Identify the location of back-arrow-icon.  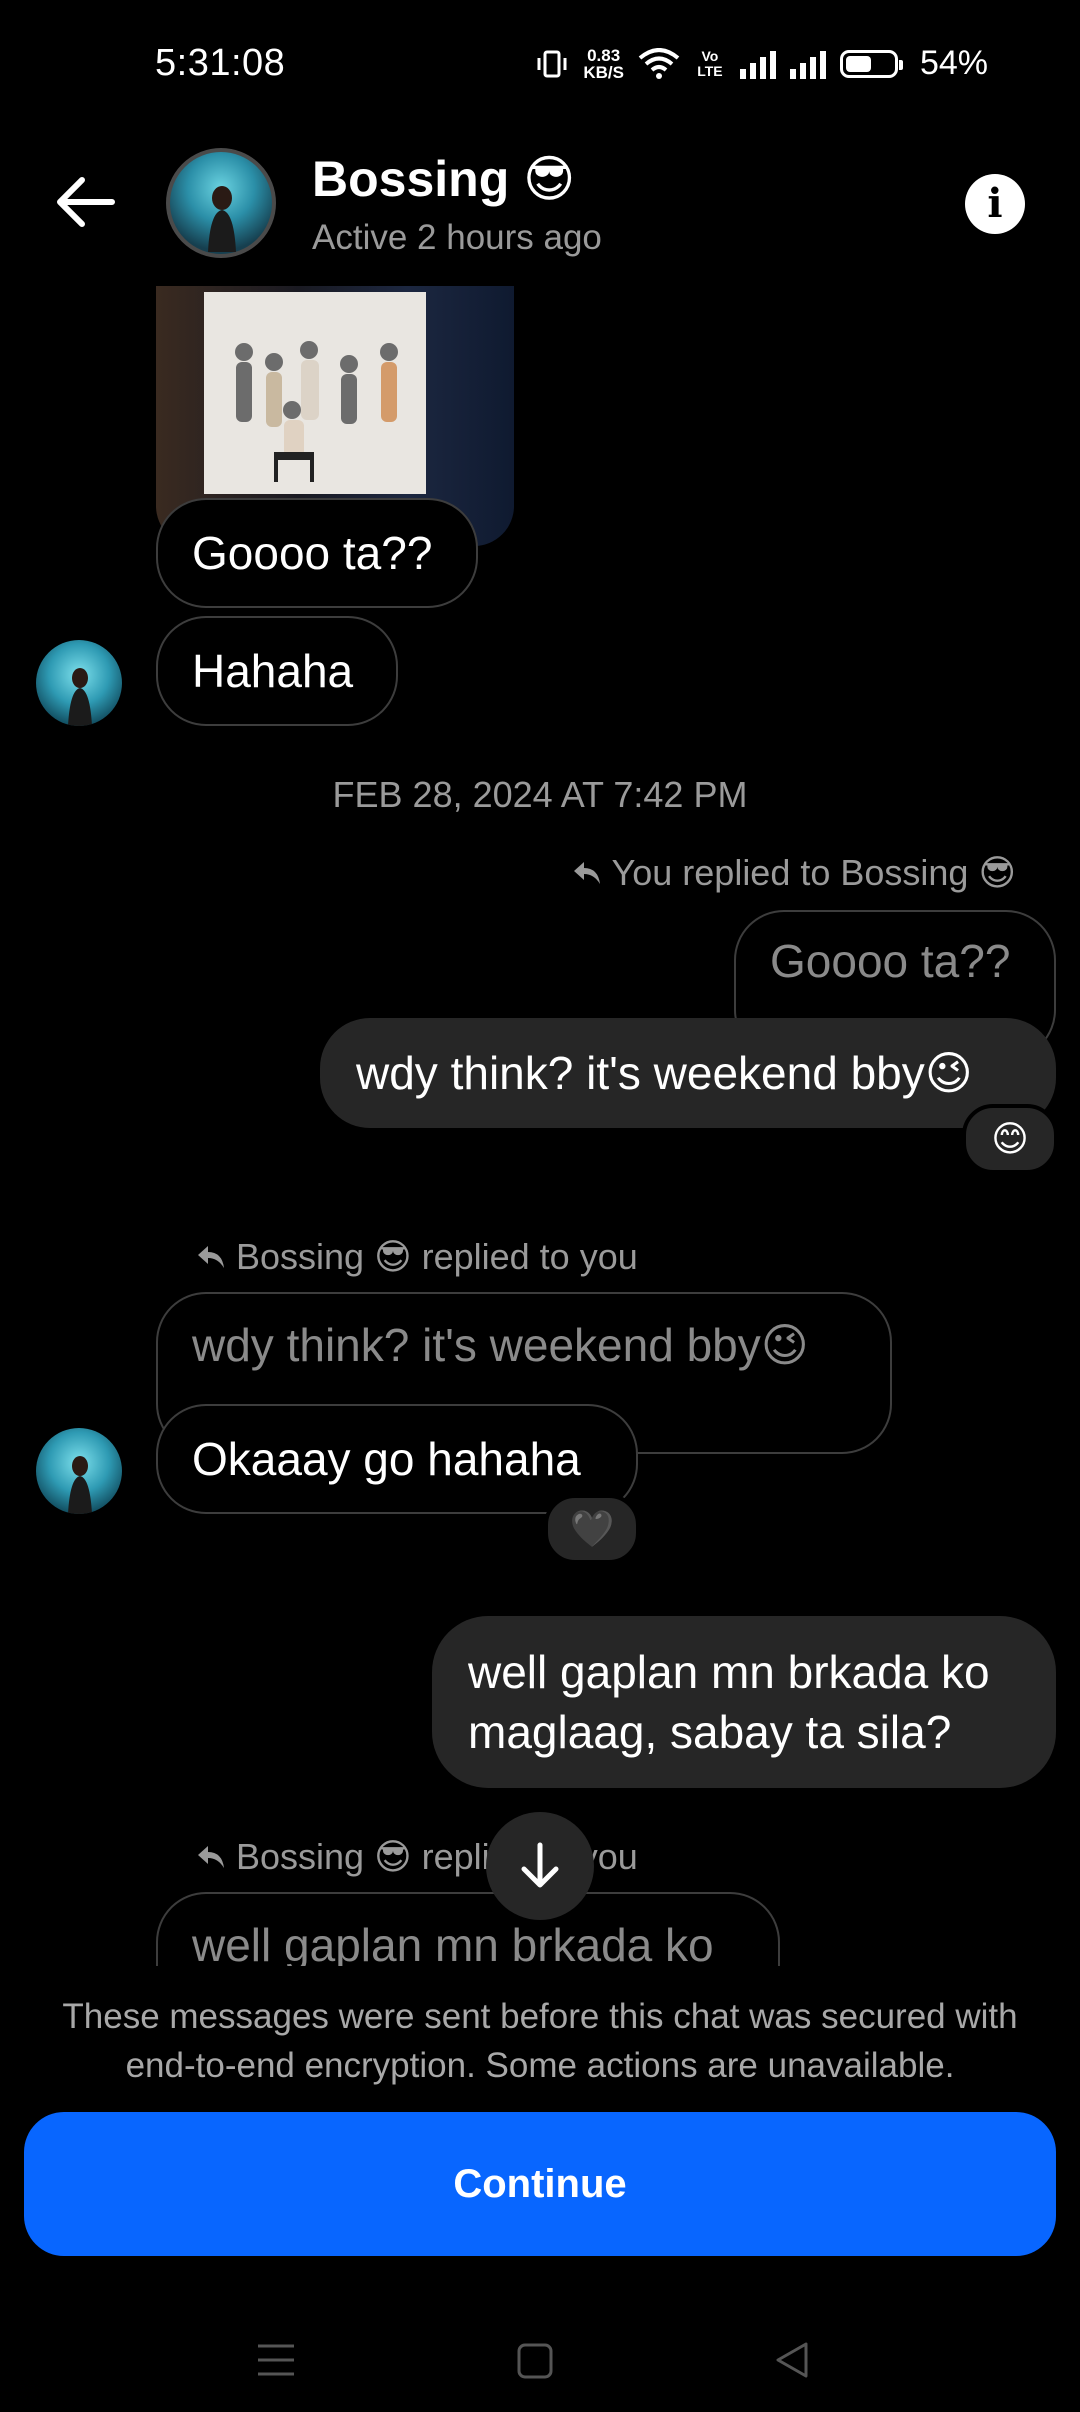
(85, 202).